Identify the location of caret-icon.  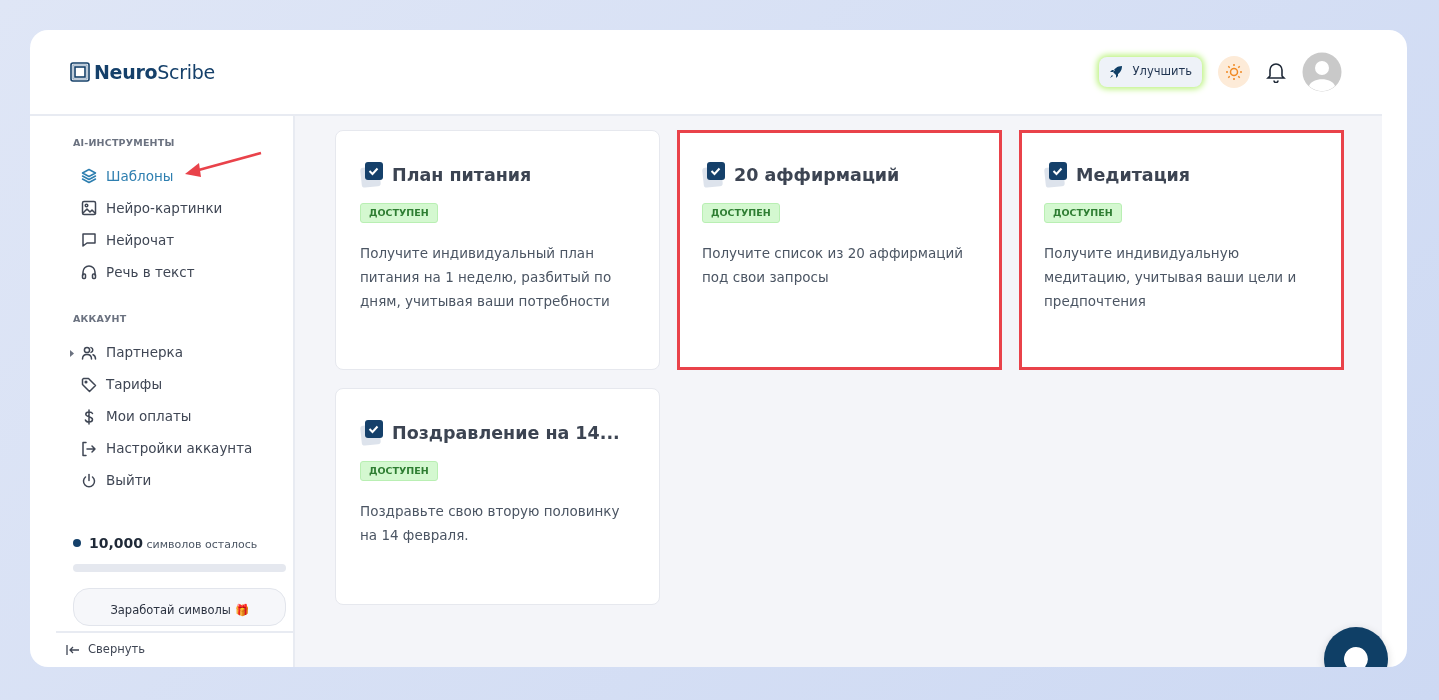
(72, 353).